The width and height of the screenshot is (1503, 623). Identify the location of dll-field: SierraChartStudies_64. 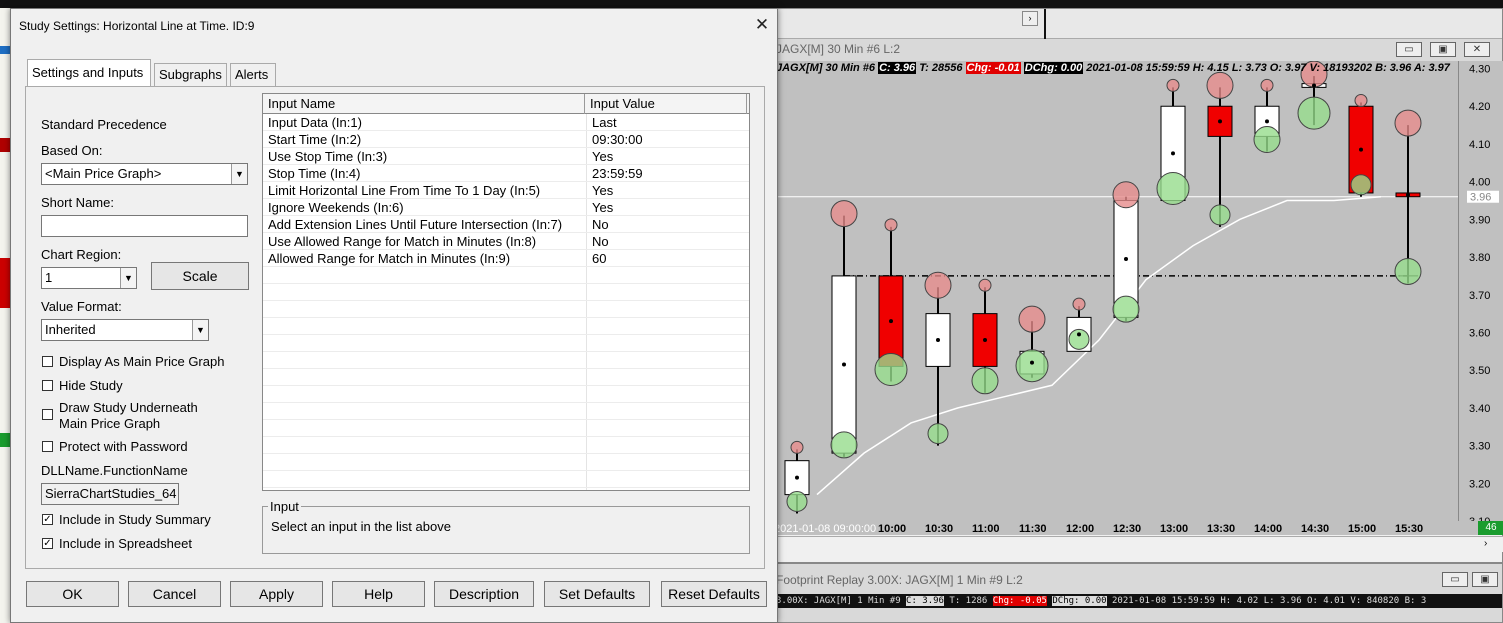
(110, 494).